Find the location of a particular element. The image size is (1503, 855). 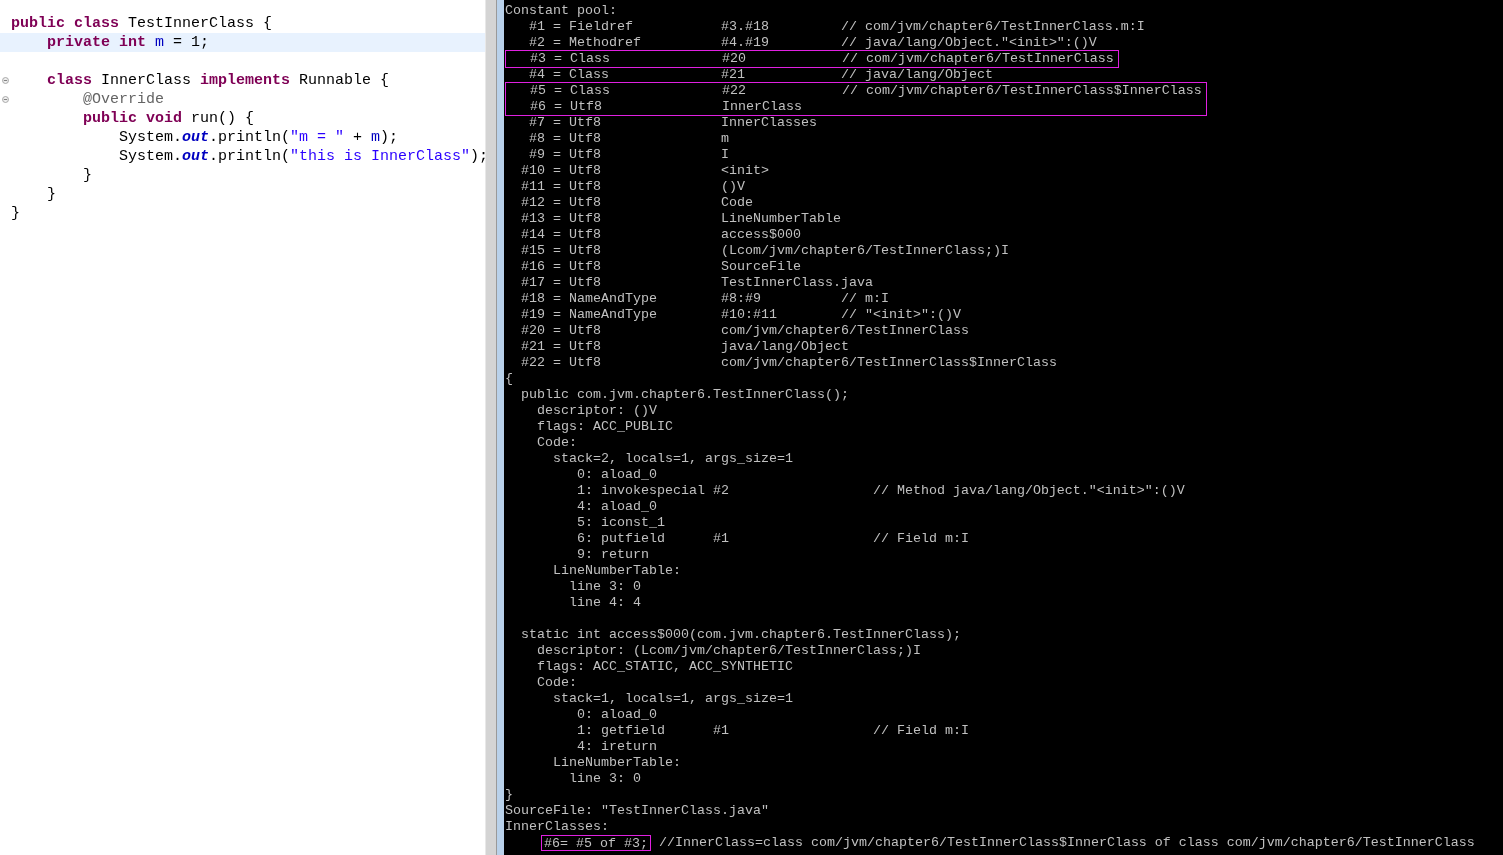

console-line: line 4: 4 is located at coordinates (605, 603).